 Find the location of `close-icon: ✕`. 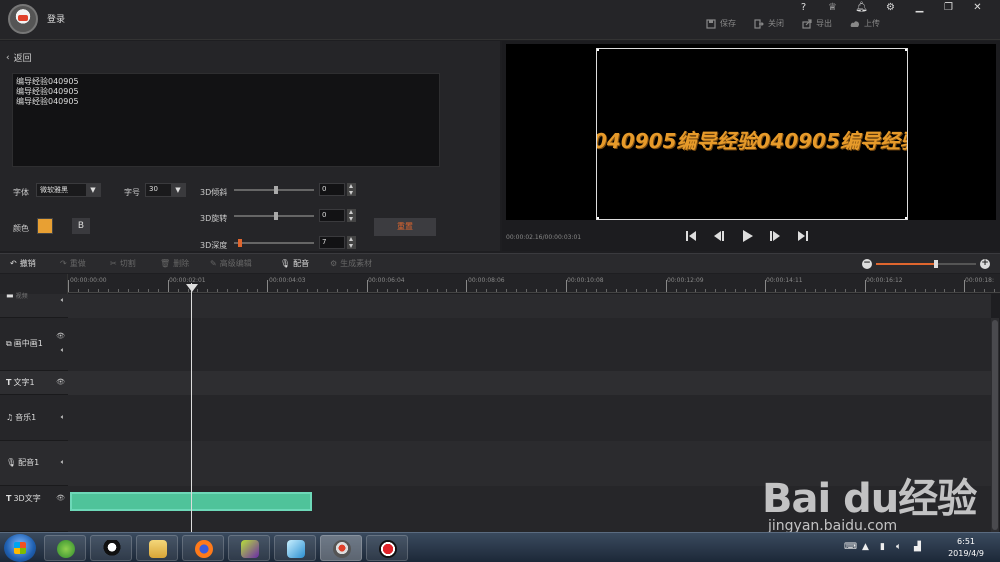

close-icon: ✕ is located at coordinates (977, 9).